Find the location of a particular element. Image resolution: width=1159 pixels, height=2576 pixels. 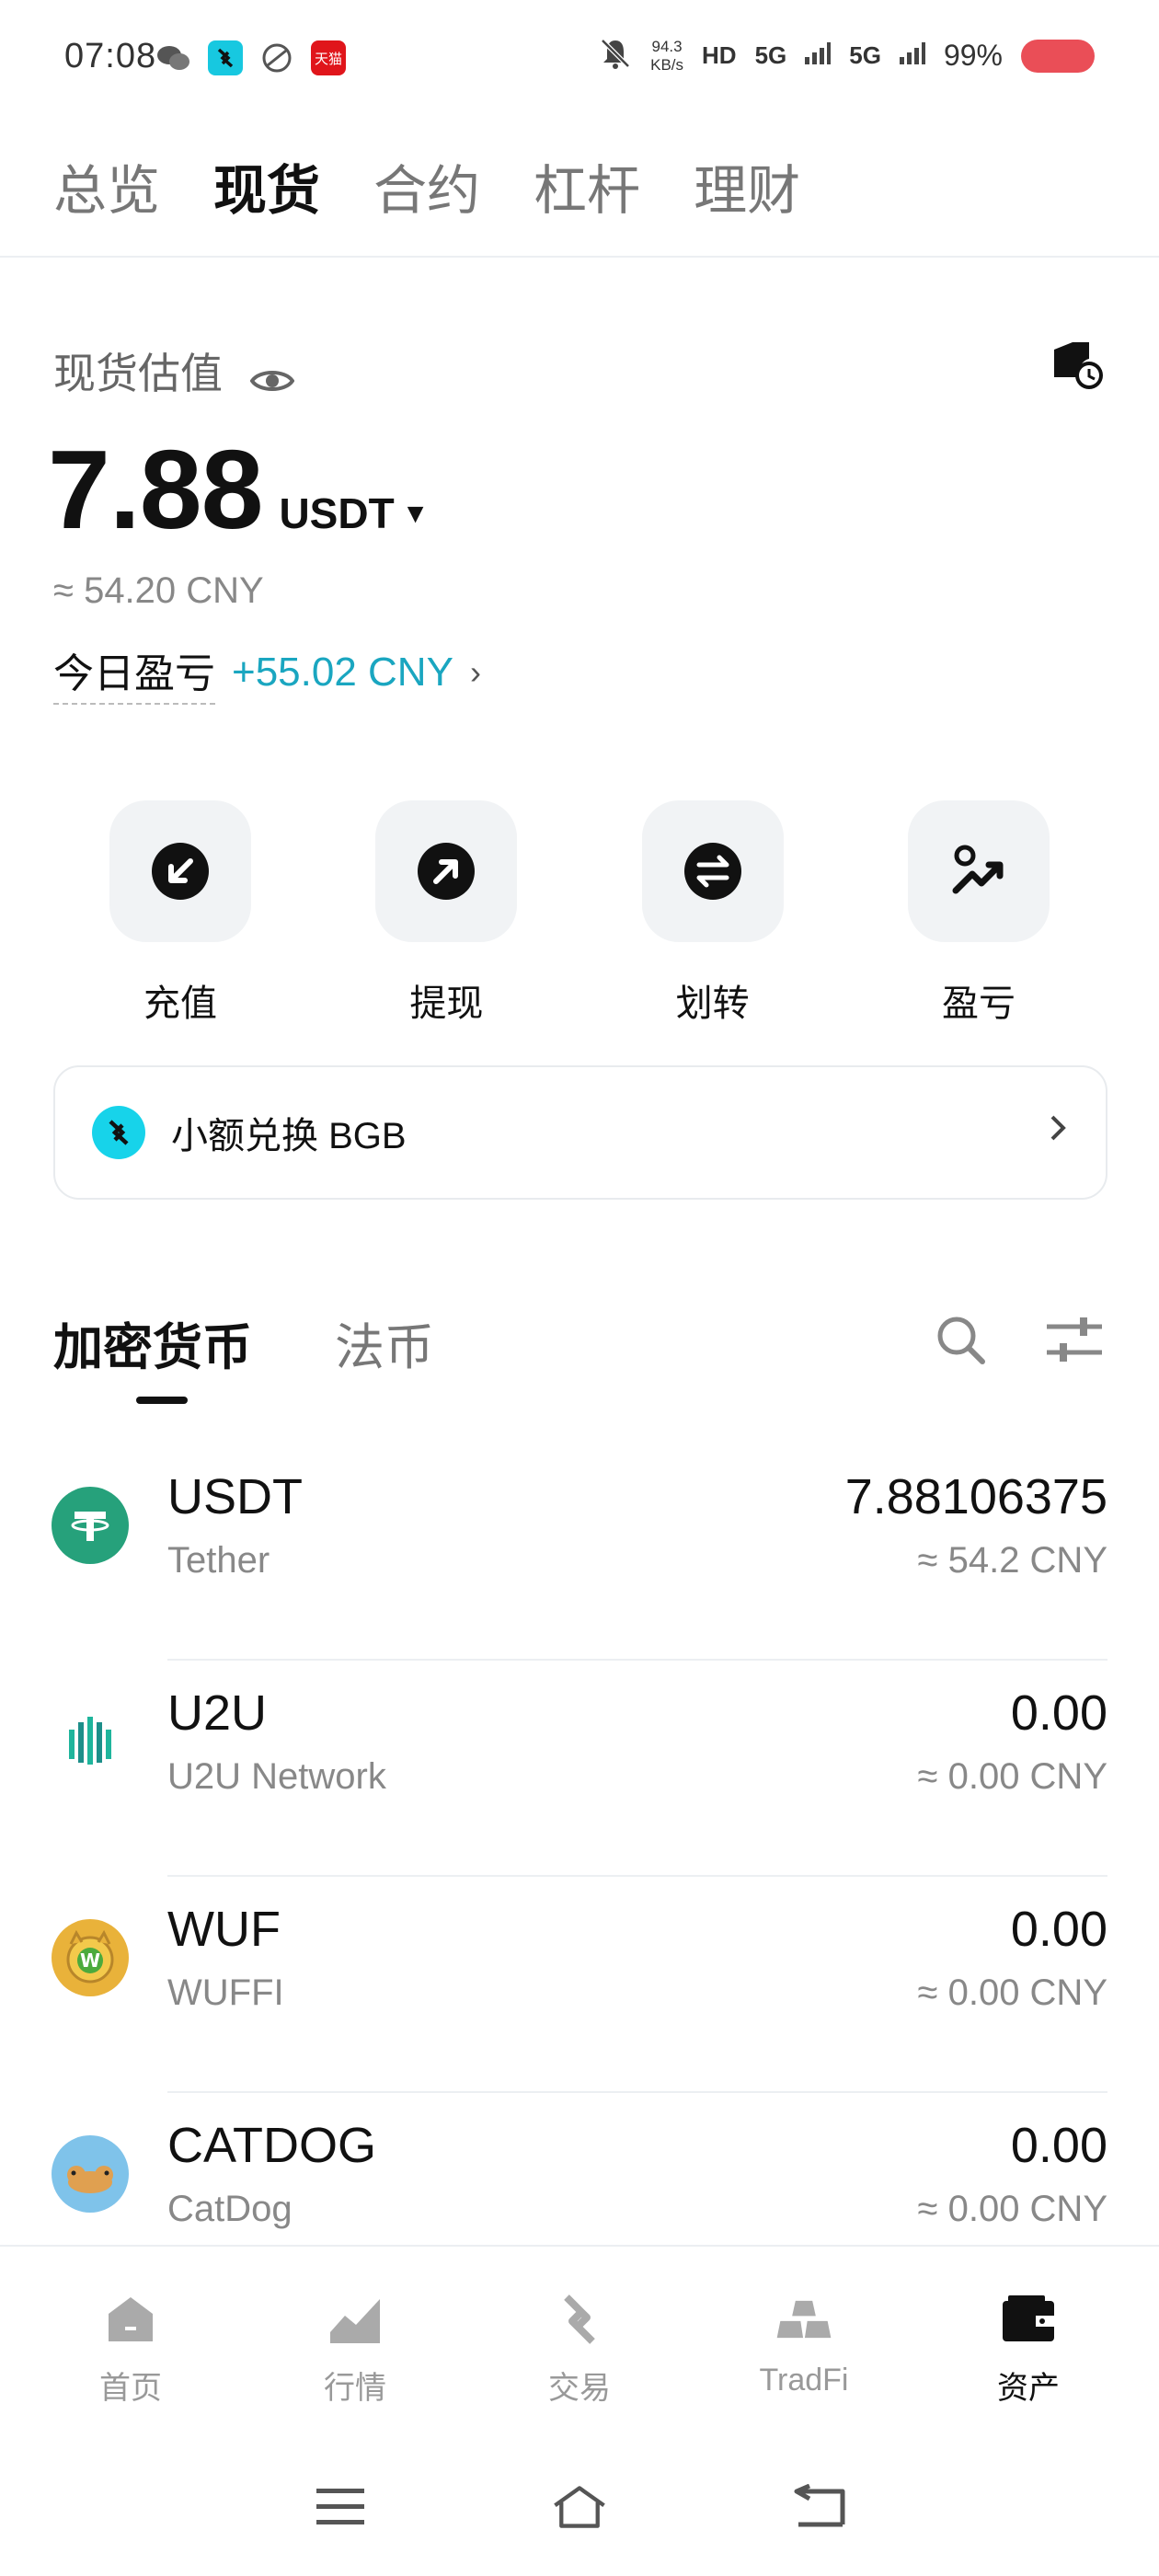

valuation-value: 7.88 is located at coordinates (155, 490).